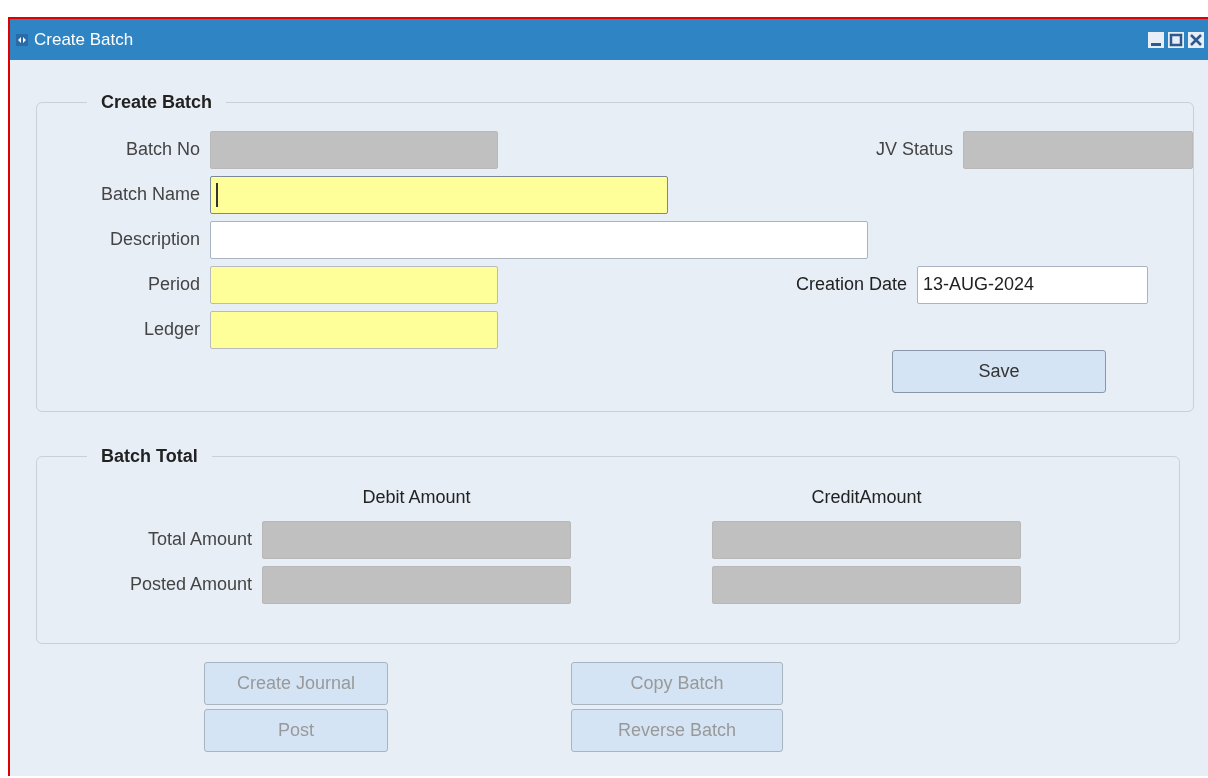  I want to click on minimize-icon, so click(1156, 39).